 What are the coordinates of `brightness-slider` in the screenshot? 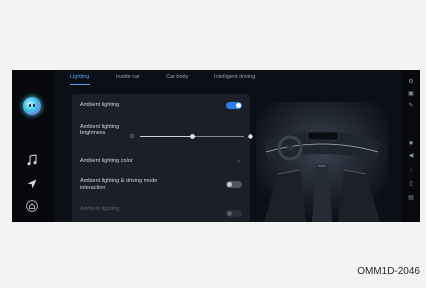 It's located at (192, 136).